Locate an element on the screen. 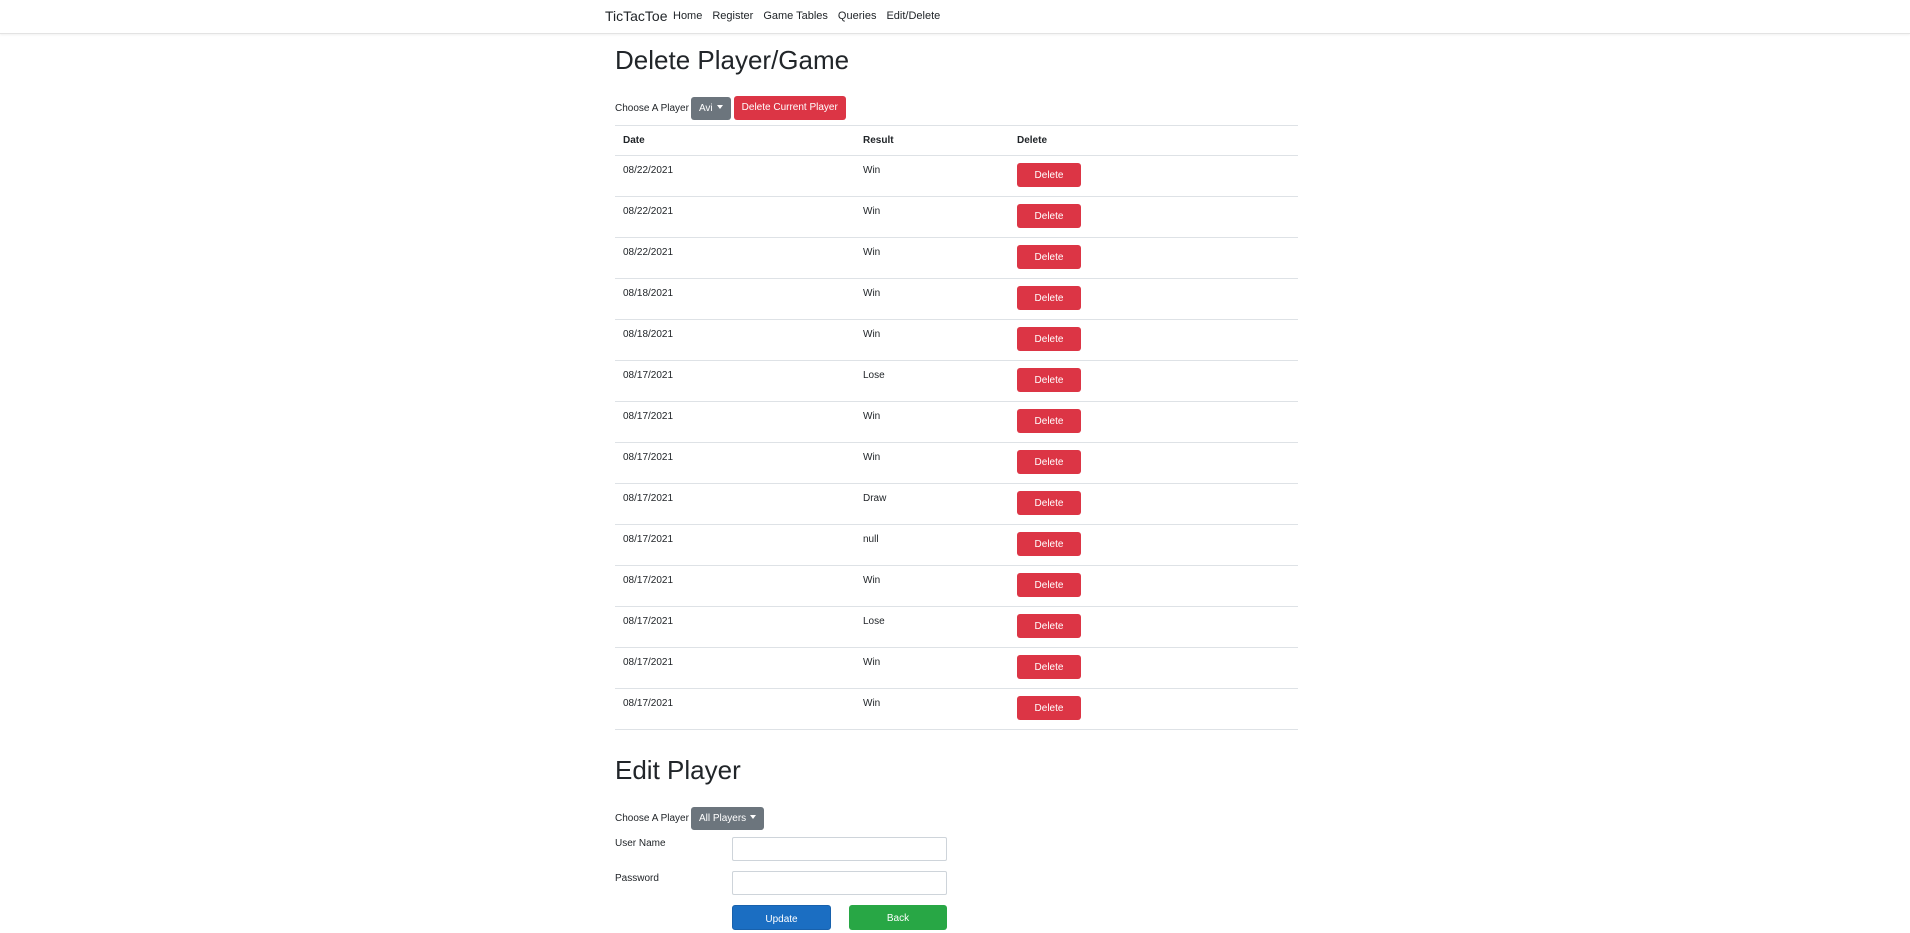 The height and width of the screenshot is (933, 1910). table-row: 08/17/2021 null Delete is located at coordinates (956, 545).